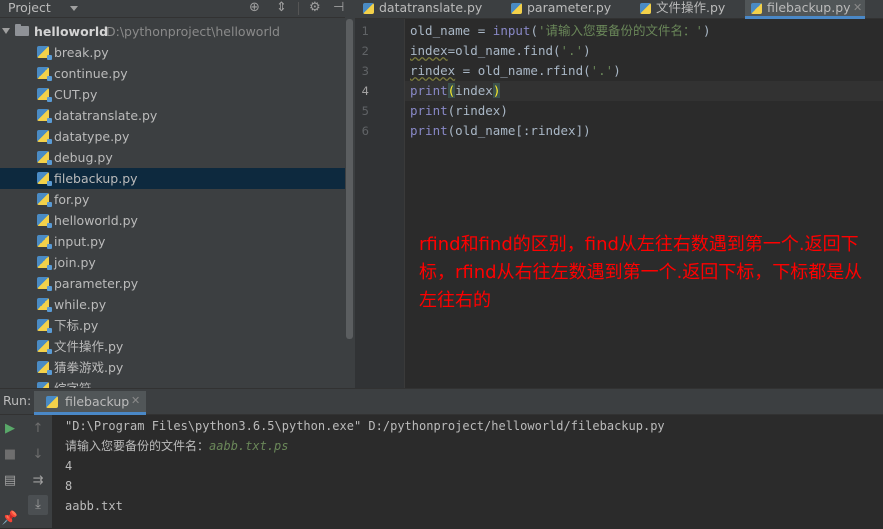 Image resolution: width=883 pixels, height=529 pixels. I want to click on tree-file: datatranslate.py, so click(172, 115).